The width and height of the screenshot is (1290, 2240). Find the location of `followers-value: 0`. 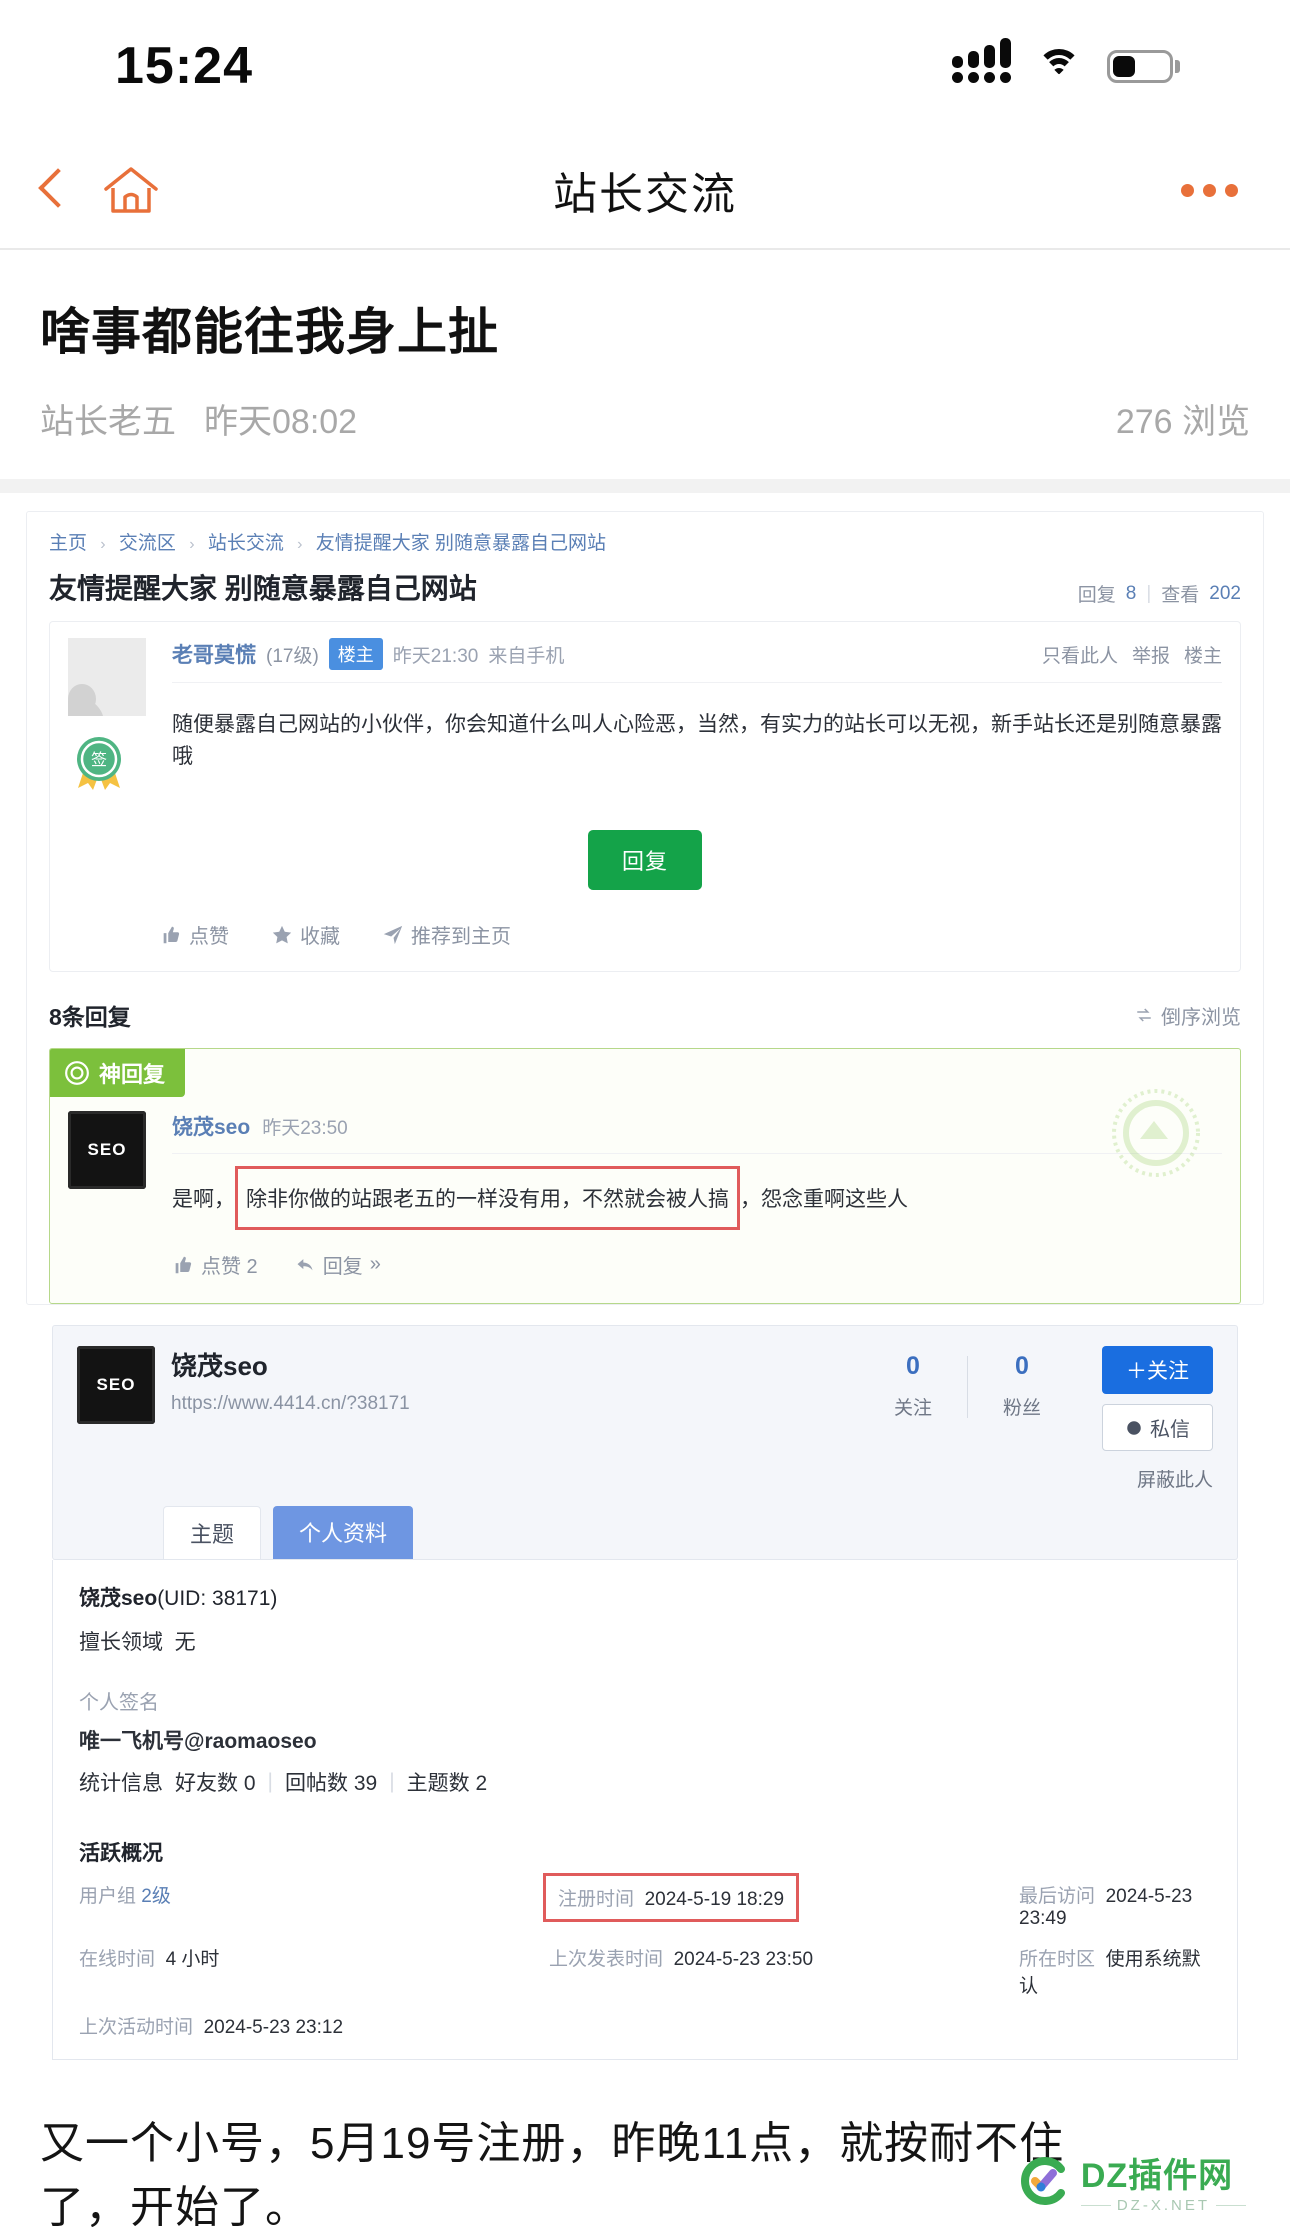

followers-value: 0 is located at coordinates (1022, 1366).